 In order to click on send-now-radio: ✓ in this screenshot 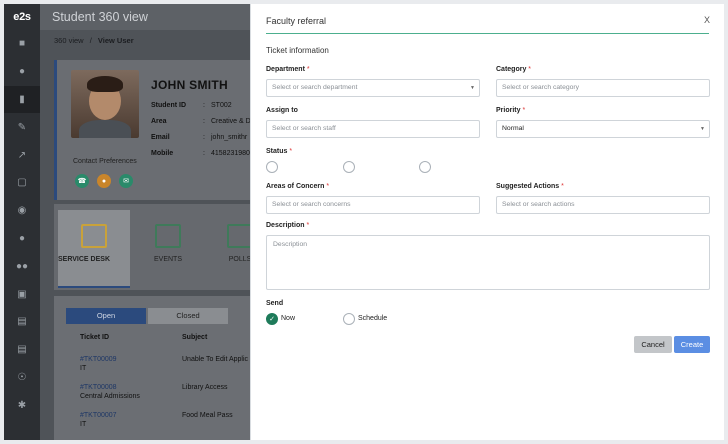, I will do `click(272, 319)`.